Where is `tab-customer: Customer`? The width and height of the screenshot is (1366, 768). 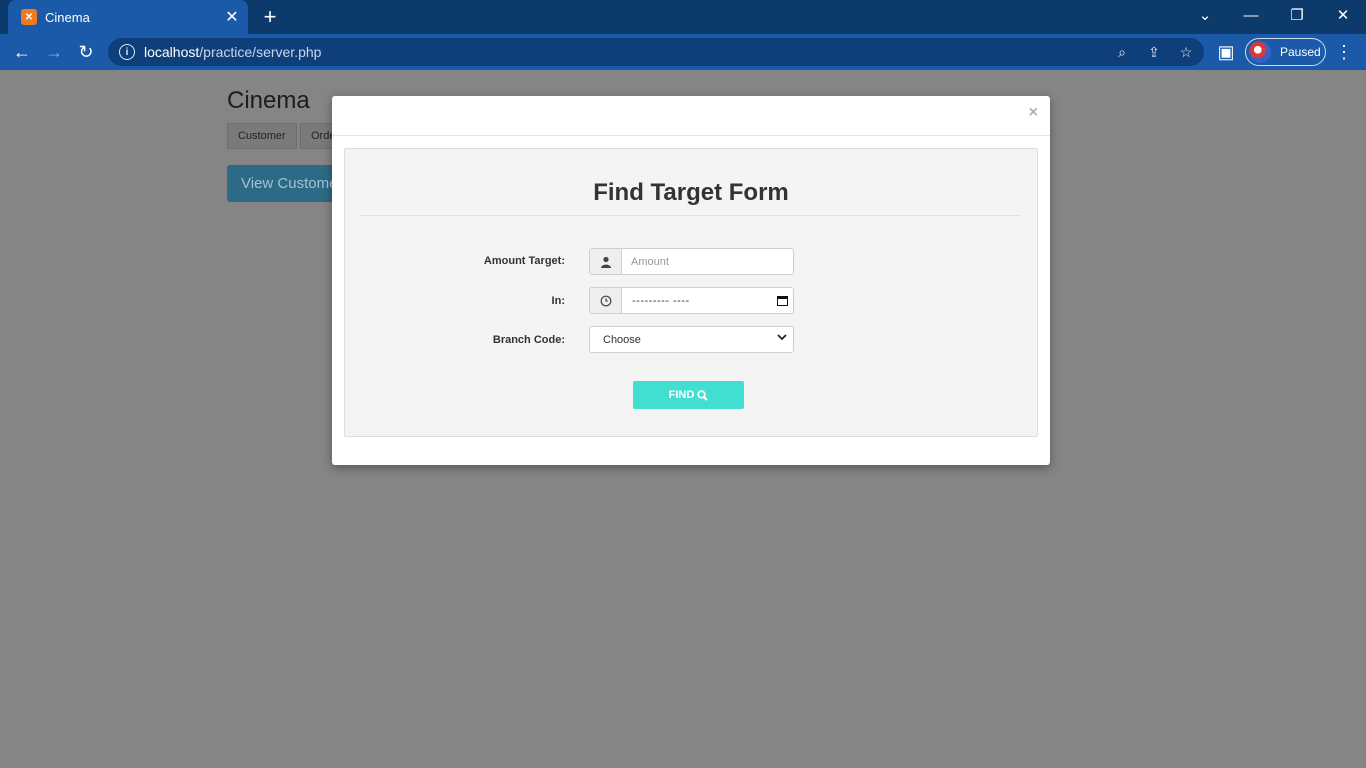 tab-customer: Customer is located at coordinates (262, 136).